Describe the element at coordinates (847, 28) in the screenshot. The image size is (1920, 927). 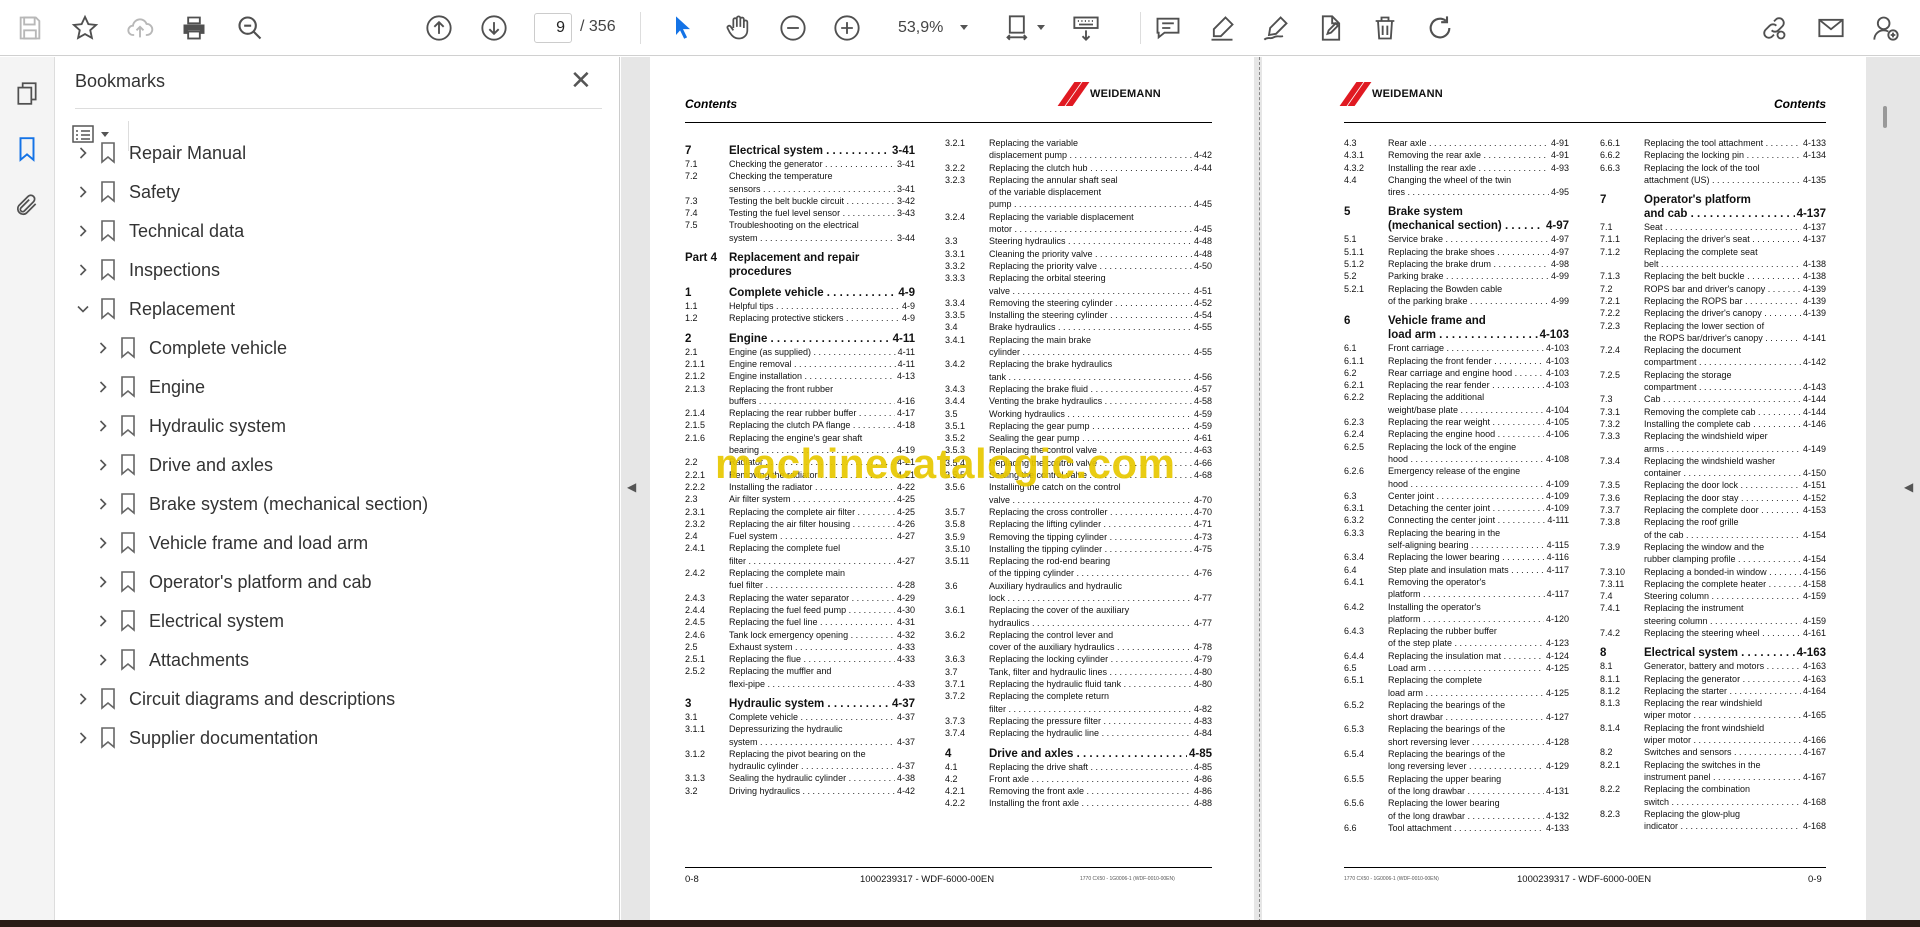
I see `zoom-in-icon` at that location.